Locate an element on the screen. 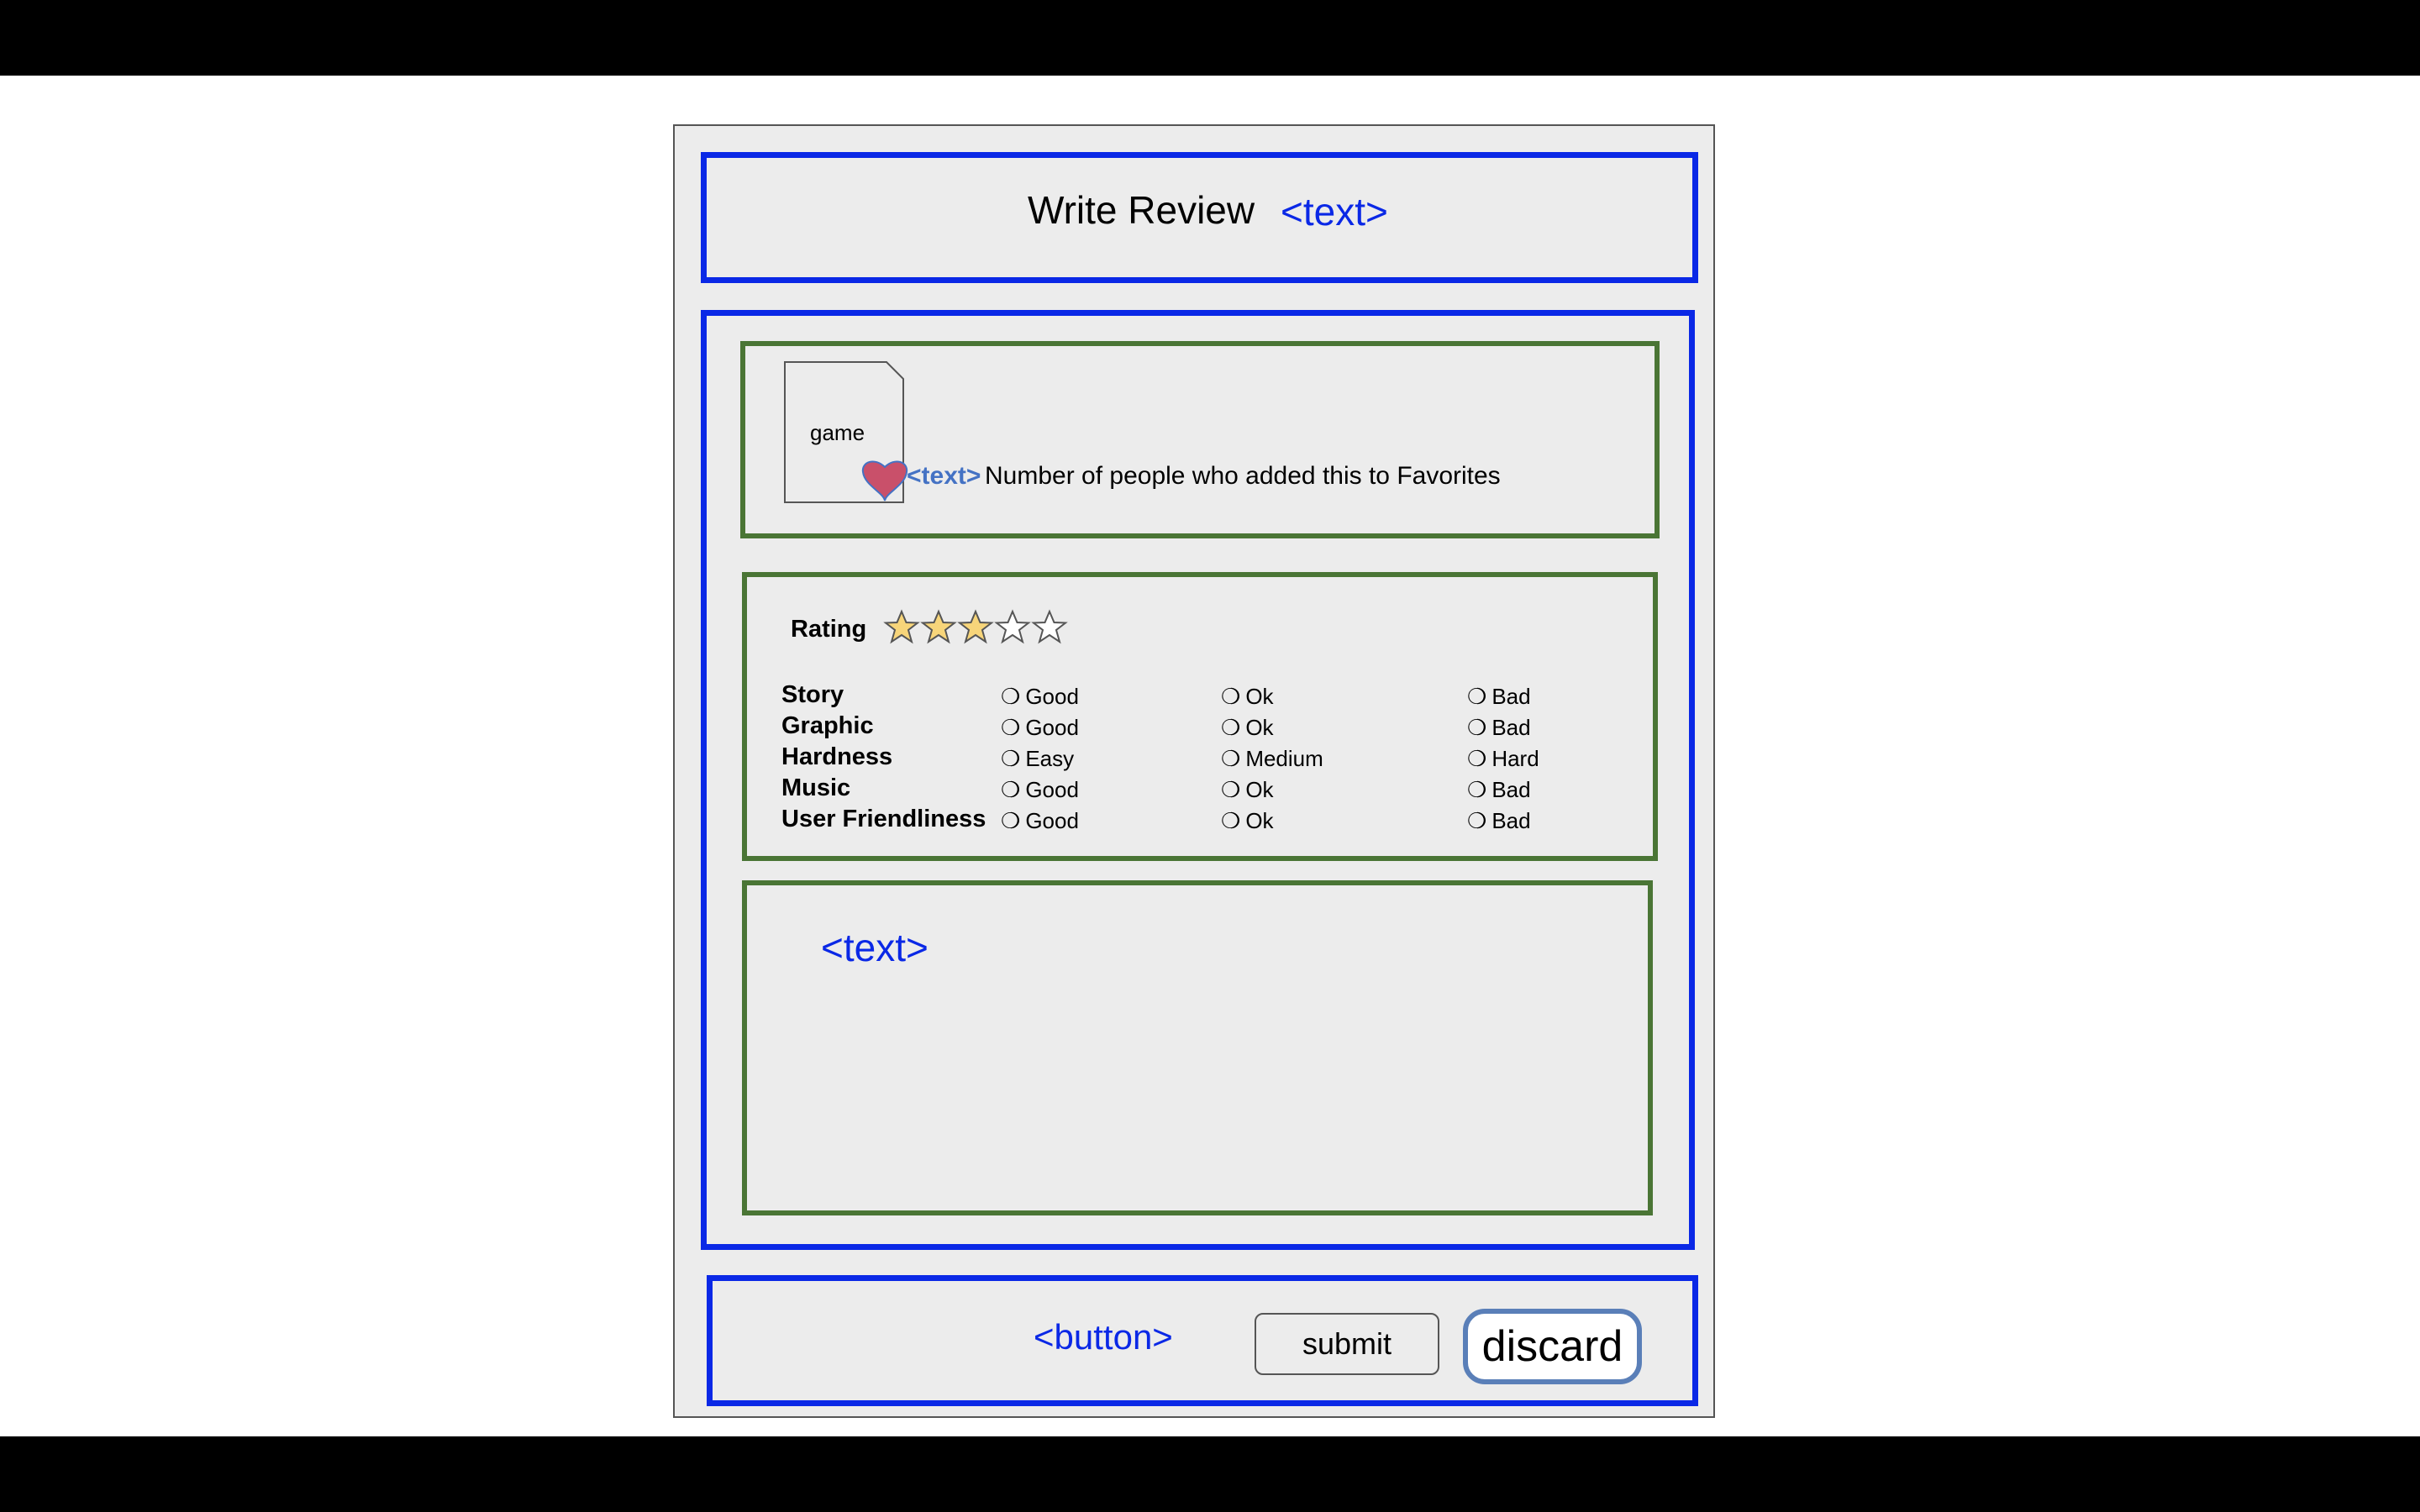 The image size is (2420, 1512). title-placeholder: <text> is located at coordinates (1334, 212).